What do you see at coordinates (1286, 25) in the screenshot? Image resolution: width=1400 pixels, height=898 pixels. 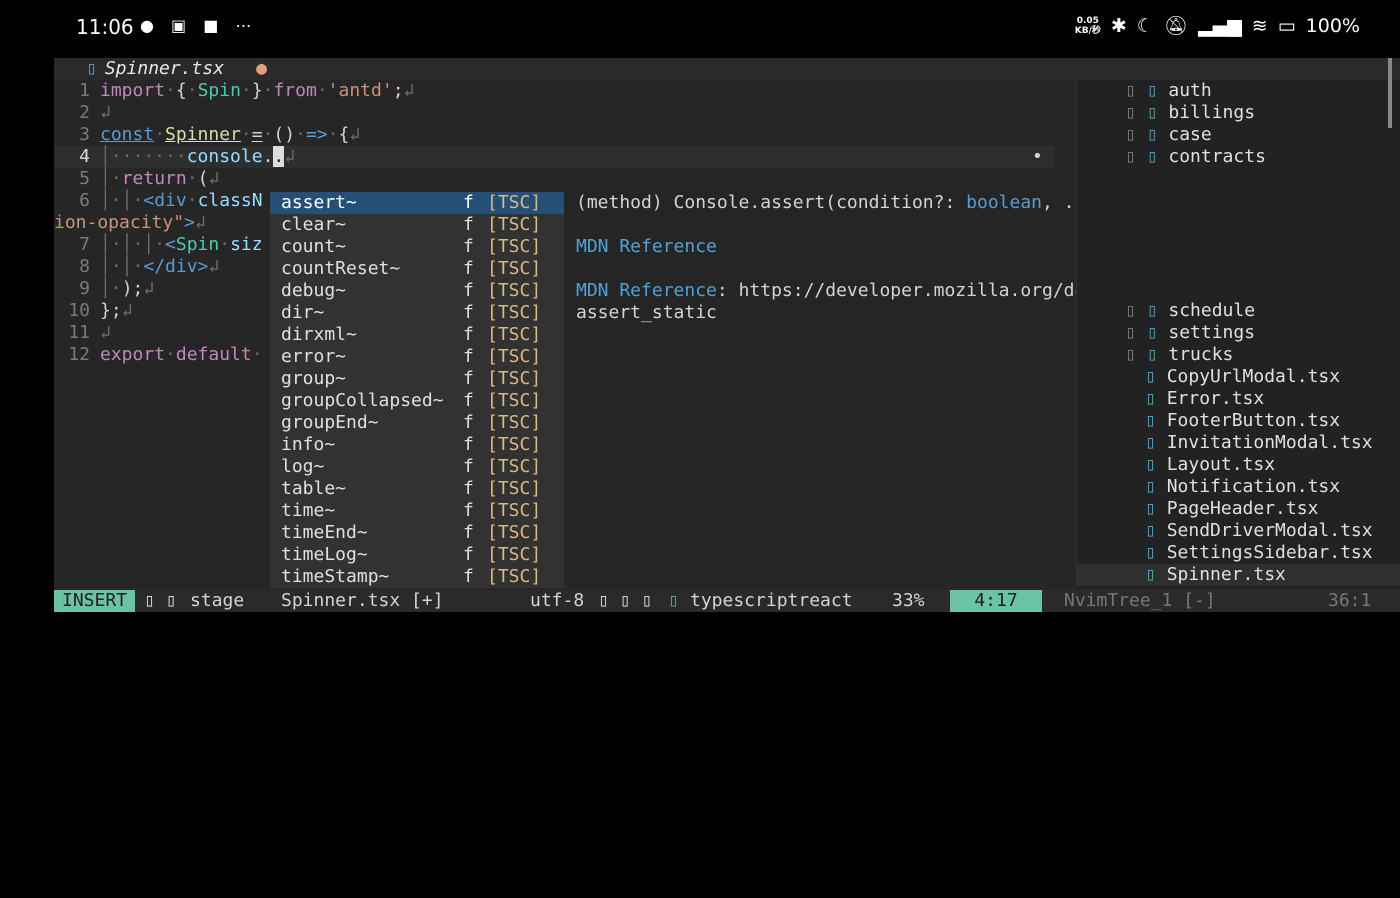 I see `battery-icon: ▭` at bounding box center [1286, 25].